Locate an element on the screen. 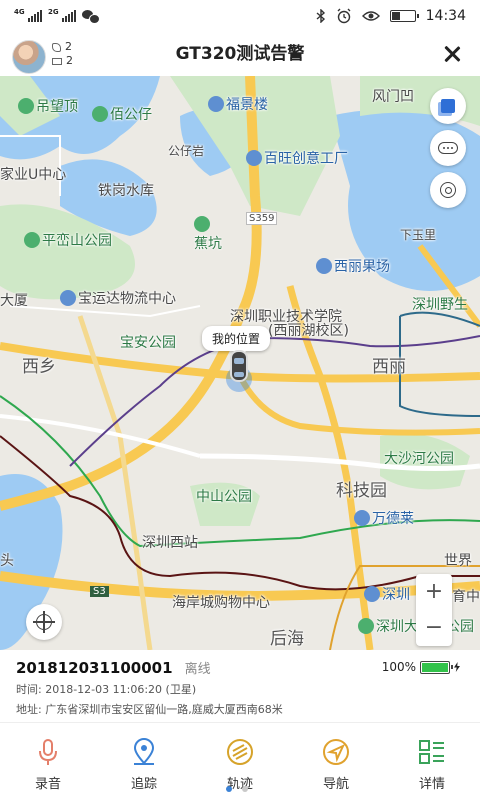 This screenshot has height=800, width=480. message-count: 2 is located at coordinates (69, 60).